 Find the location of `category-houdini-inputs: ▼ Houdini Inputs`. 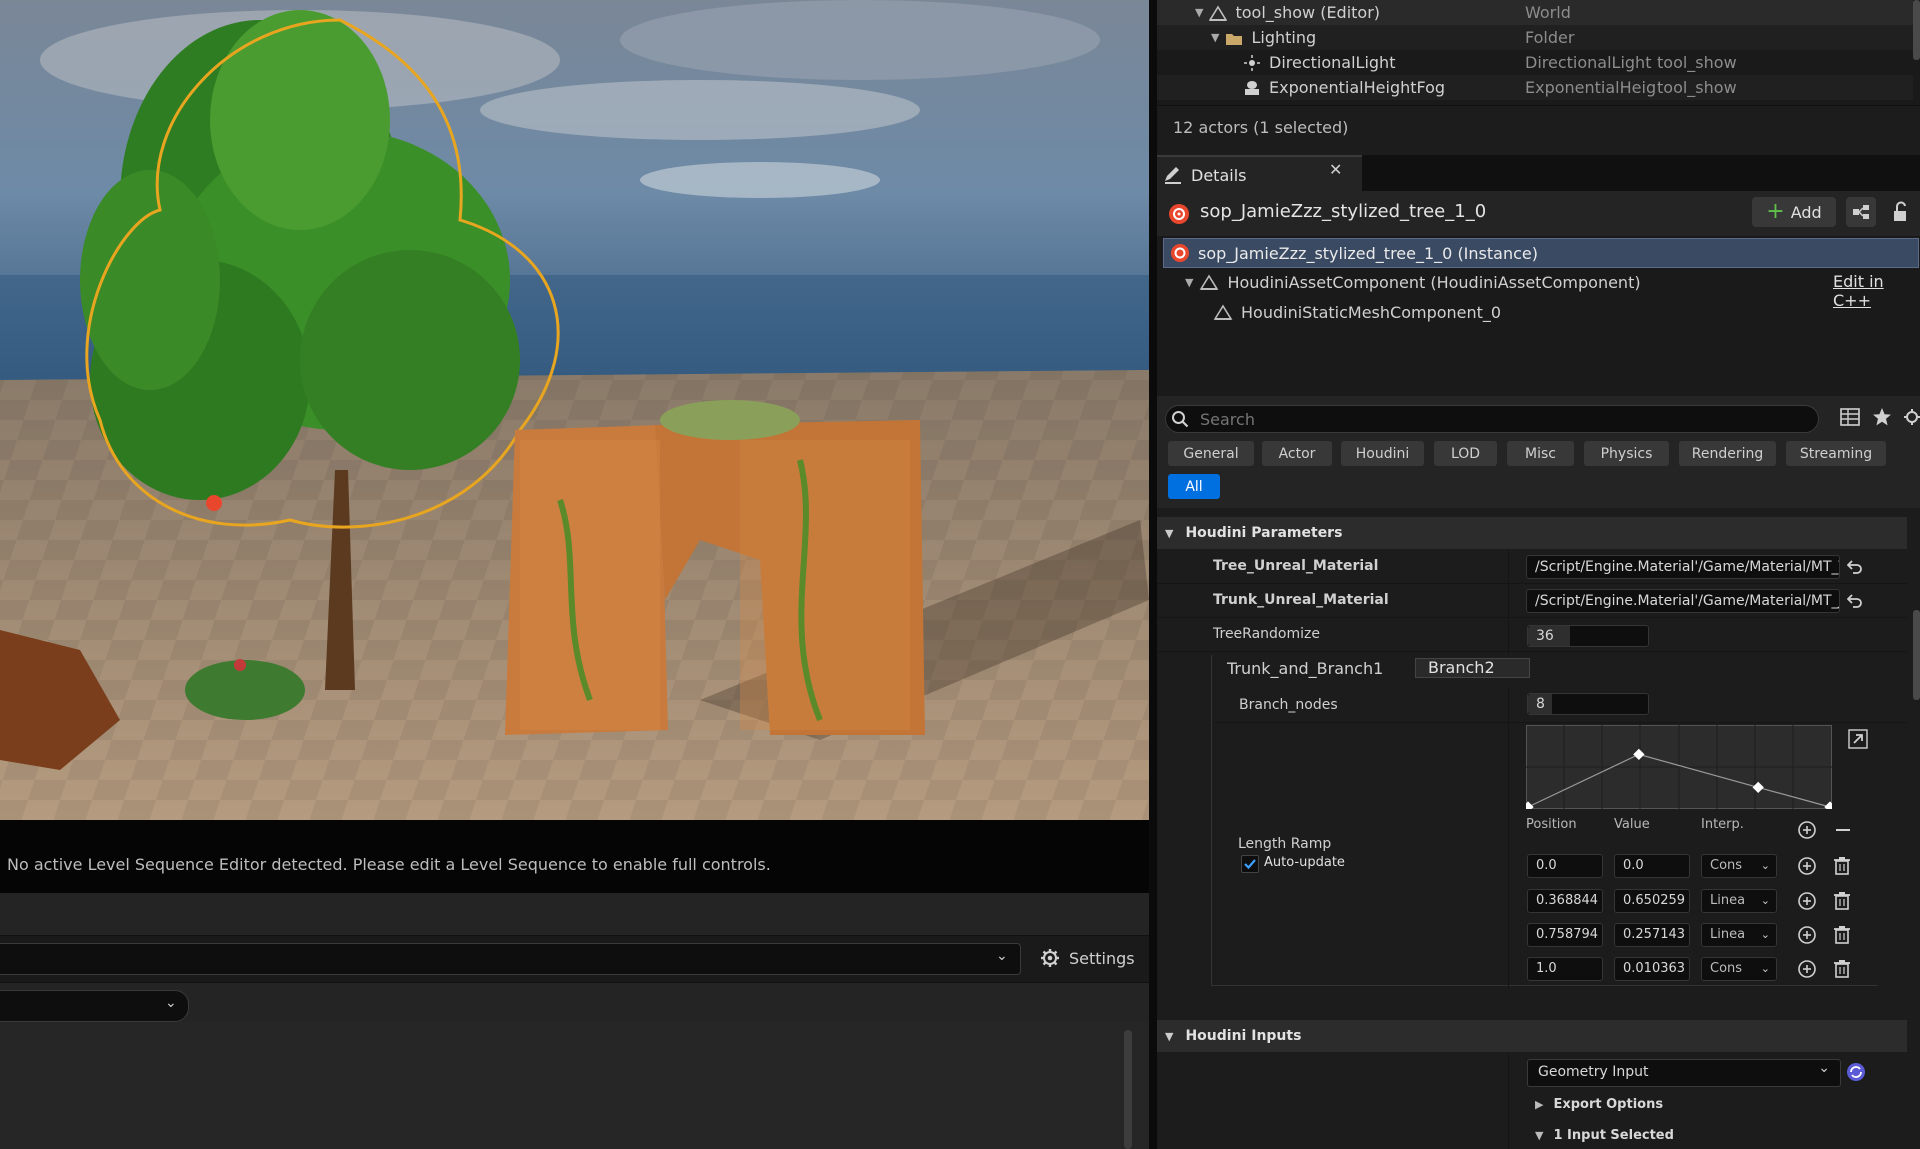

category-houdini-inputs: ▼ Houdini Inputs is located at coordinates (1532, 1036).